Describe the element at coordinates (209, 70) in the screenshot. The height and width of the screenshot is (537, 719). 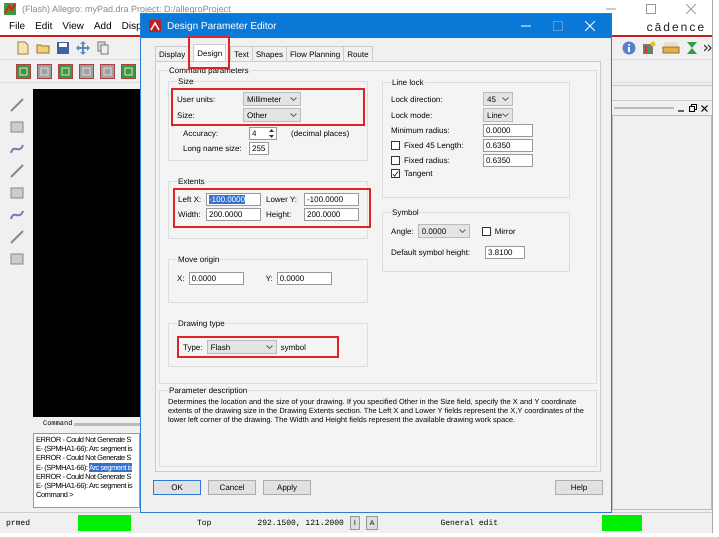
I see `group-title: Command parameters` at that location.